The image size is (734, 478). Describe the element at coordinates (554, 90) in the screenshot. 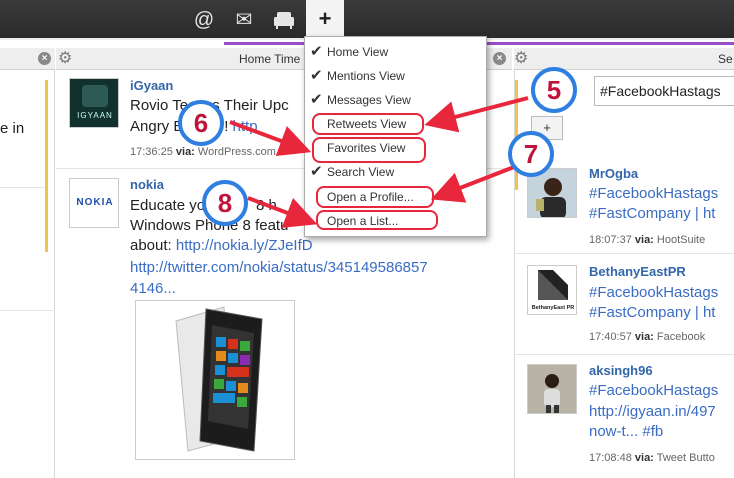

I see `step-badge-5: 5` at that location.